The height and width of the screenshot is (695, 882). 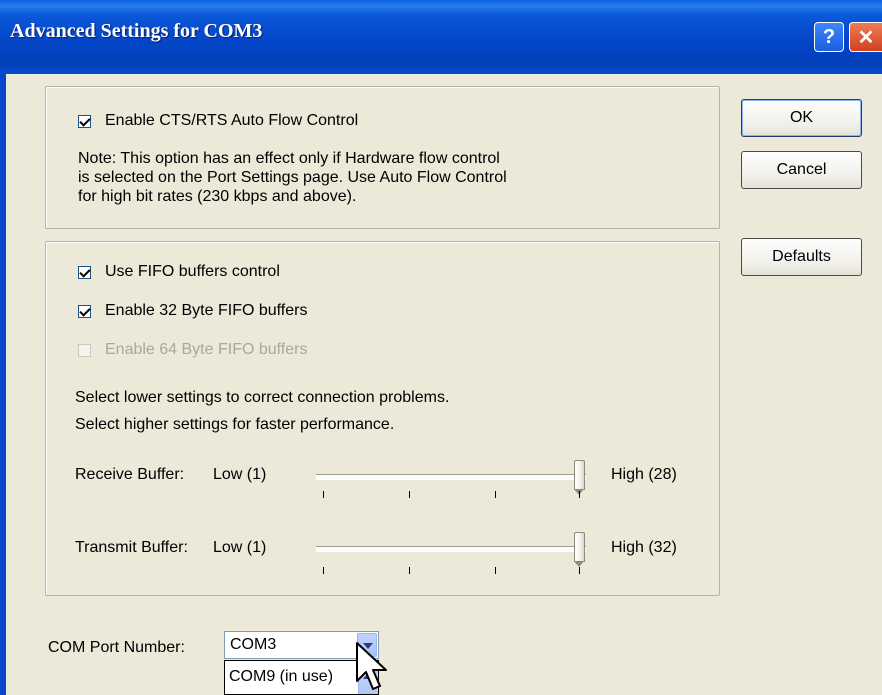 I want to click on transmit-buffer-label: Transmit Buffer:, so click(x=131, y=547).